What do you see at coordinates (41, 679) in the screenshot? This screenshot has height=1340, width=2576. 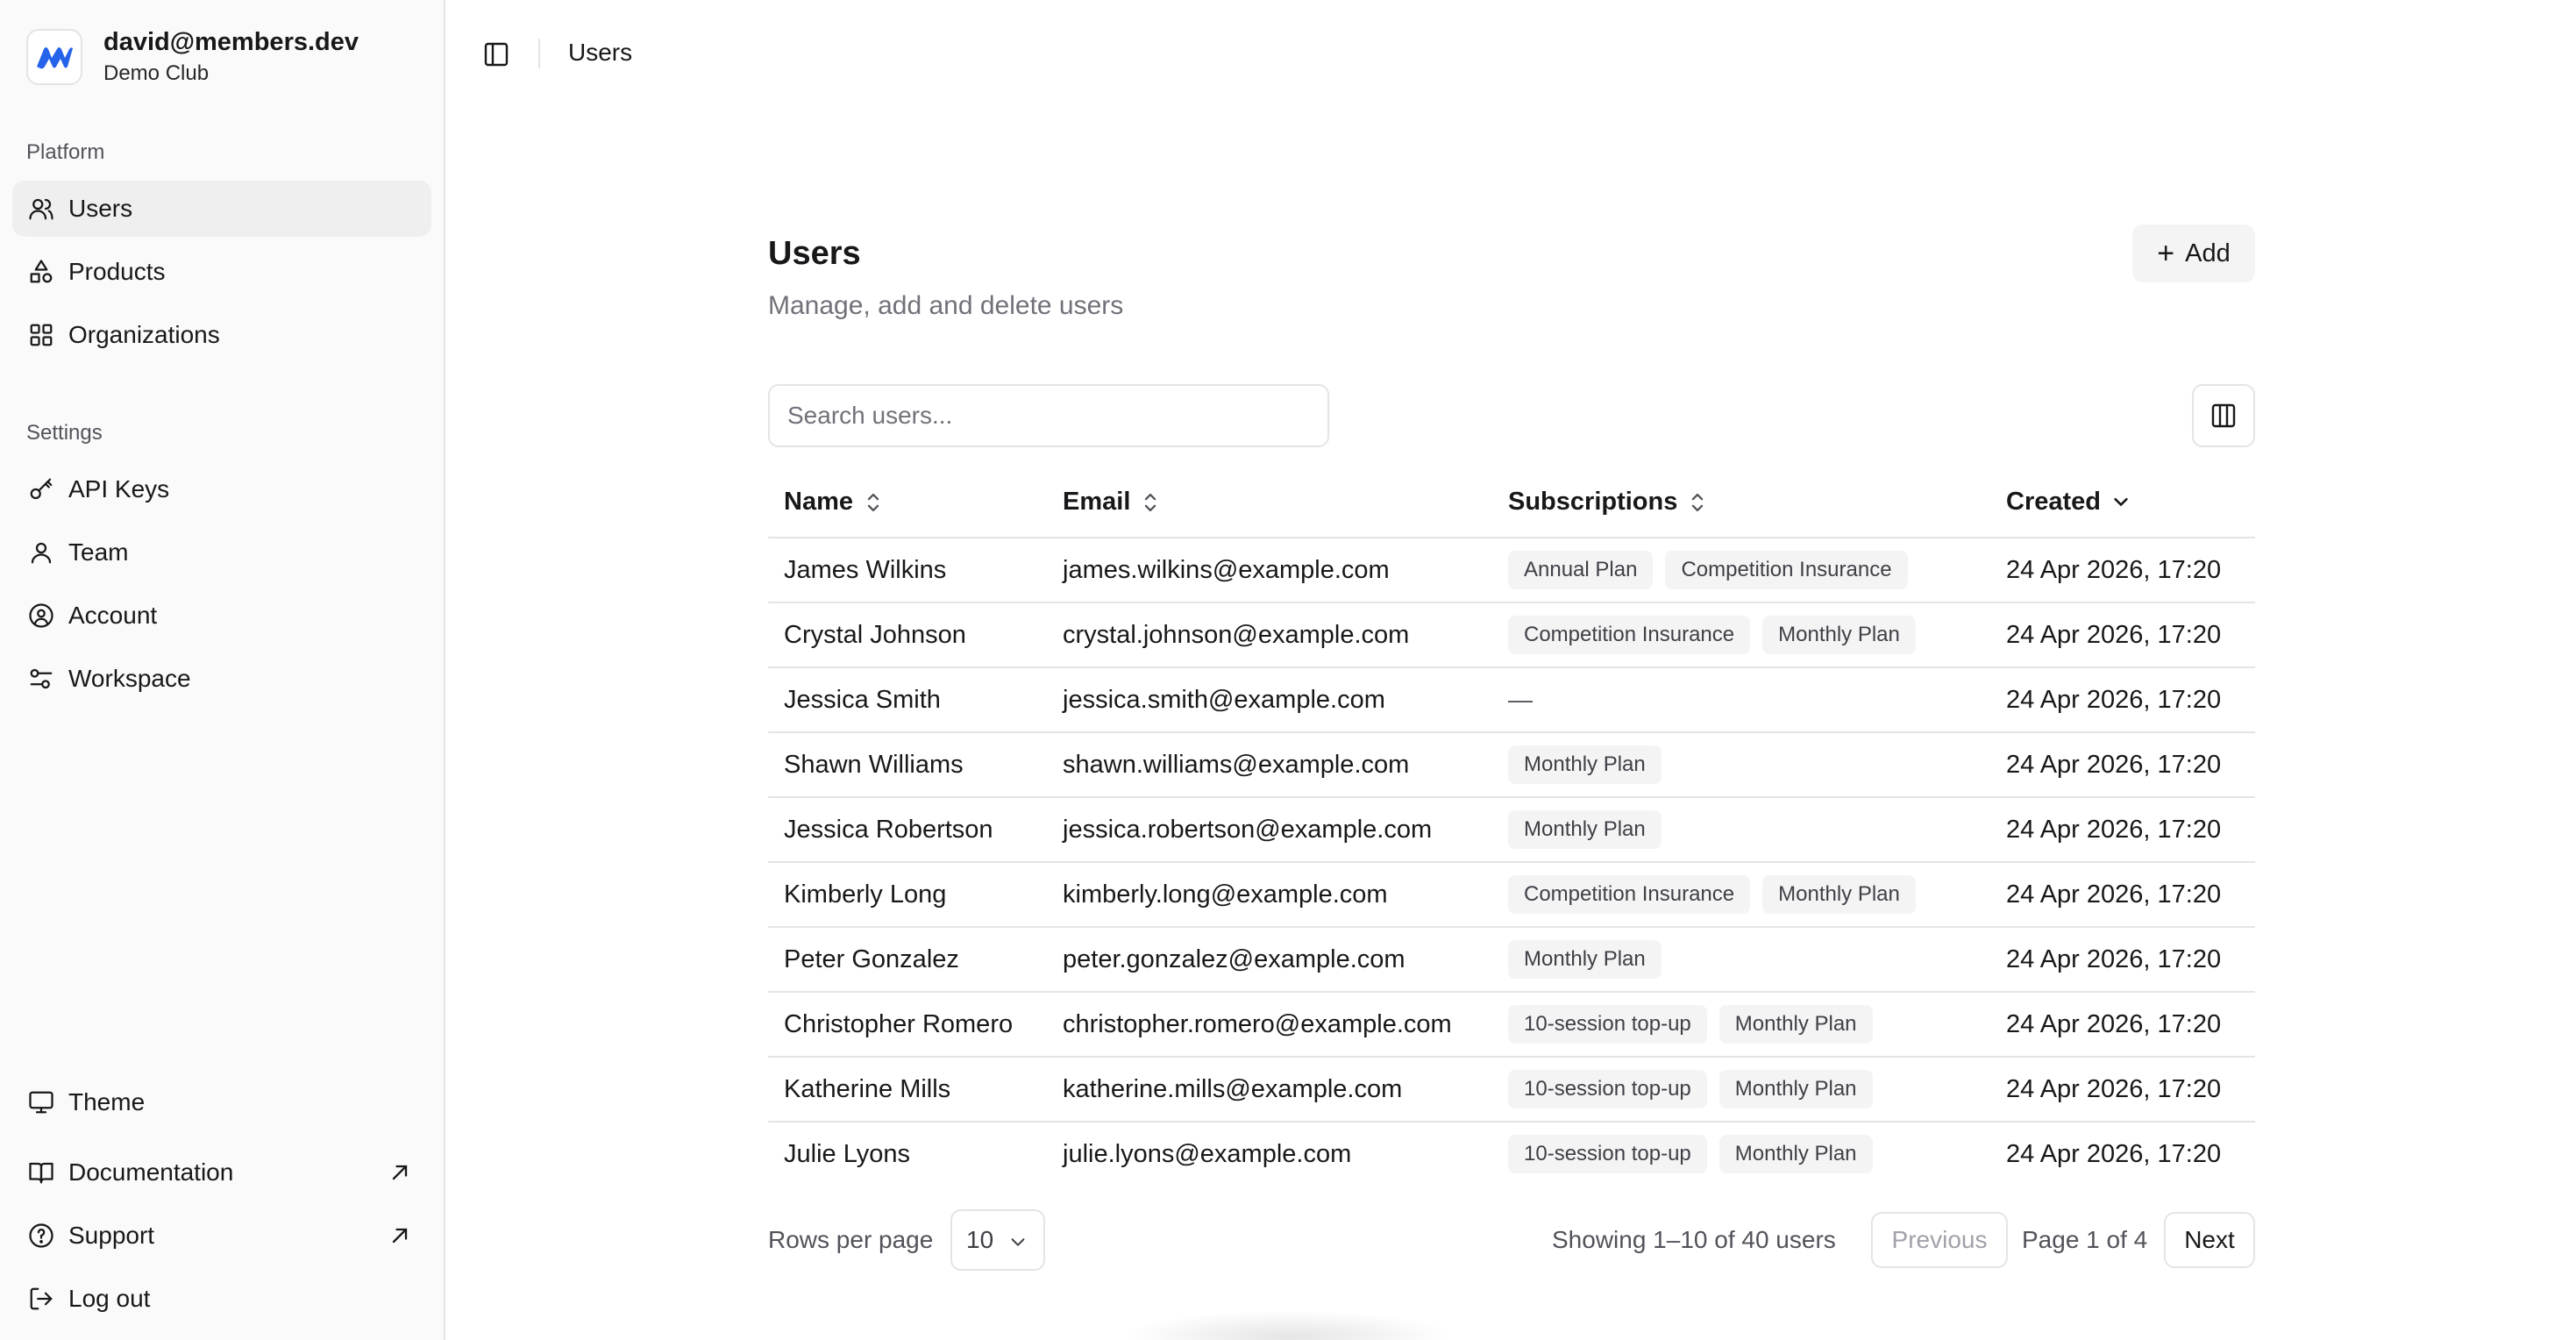 I see `sliders-icon` at bounding box center [41, 679].